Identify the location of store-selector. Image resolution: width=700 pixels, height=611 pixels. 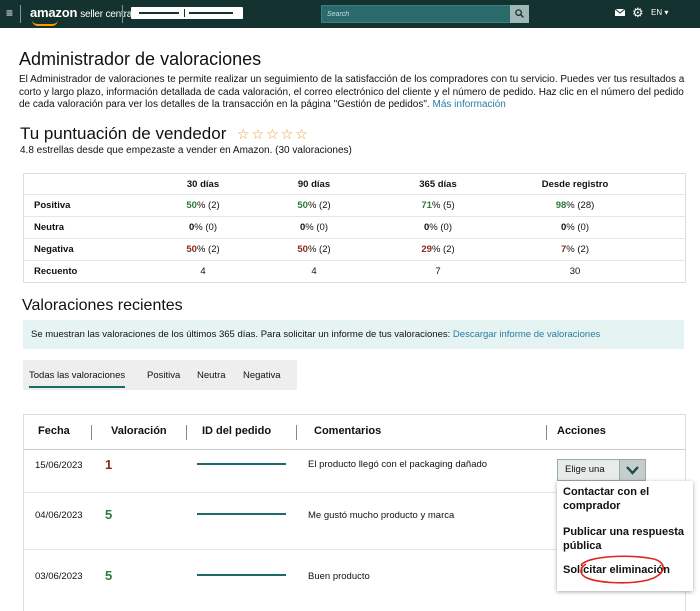
(187, 13).